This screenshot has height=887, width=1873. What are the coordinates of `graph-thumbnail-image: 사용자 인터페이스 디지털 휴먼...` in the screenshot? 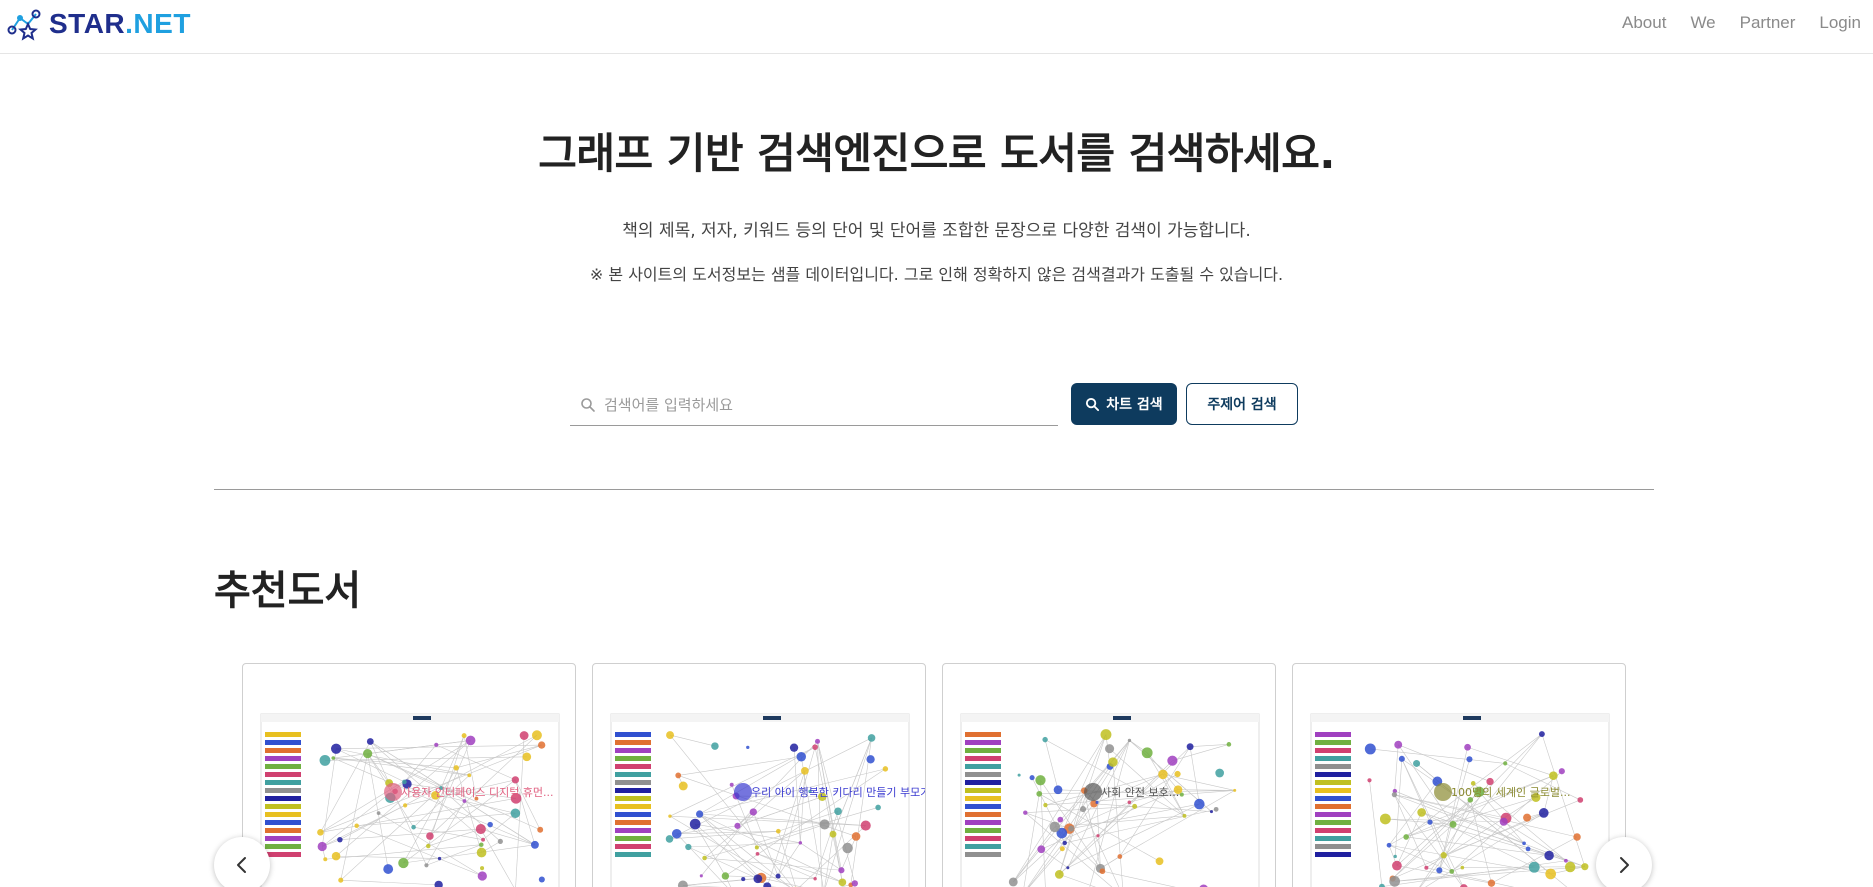 It's located at (410, 800).